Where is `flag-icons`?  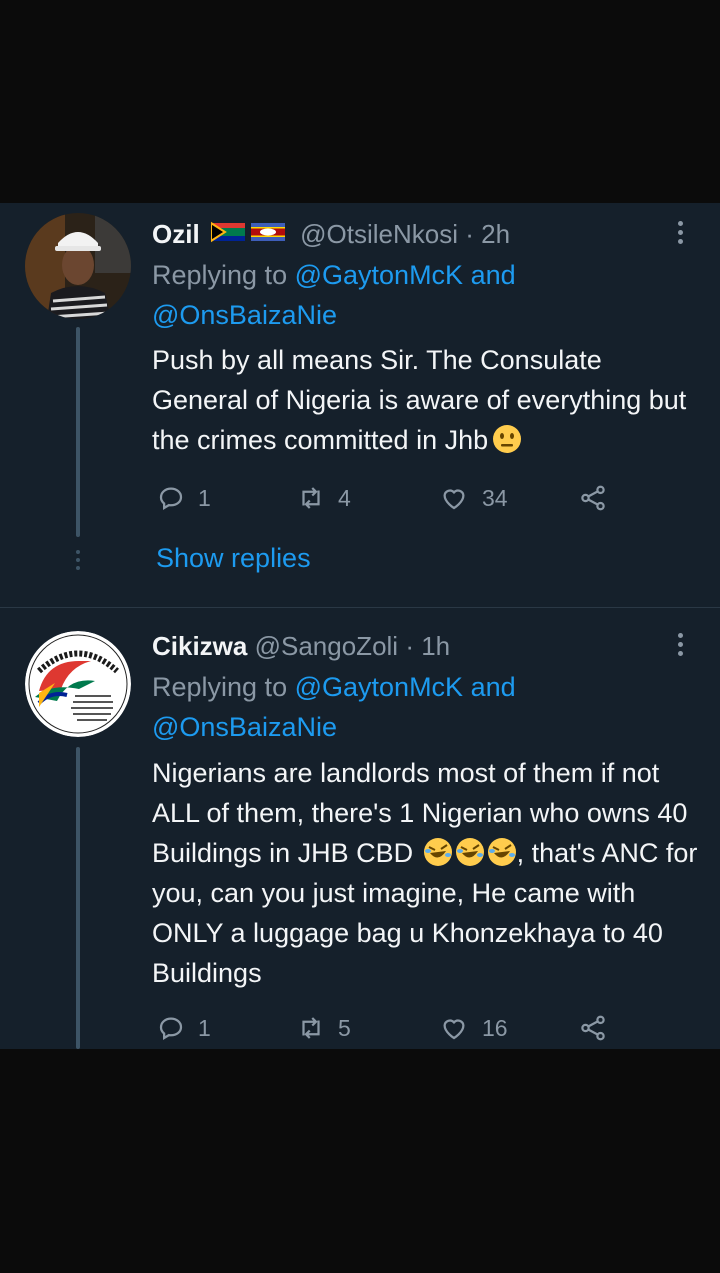 flag-icons is located at coordinates (248, 234).